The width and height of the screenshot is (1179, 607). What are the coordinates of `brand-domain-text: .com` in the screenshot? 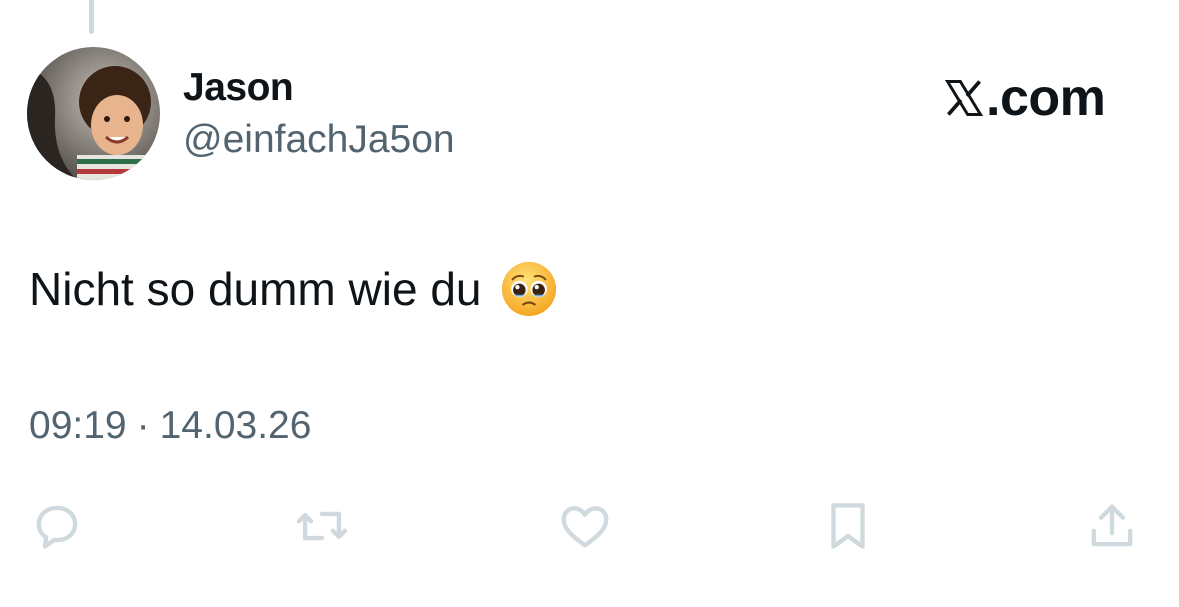 It's located at (1046, 98).